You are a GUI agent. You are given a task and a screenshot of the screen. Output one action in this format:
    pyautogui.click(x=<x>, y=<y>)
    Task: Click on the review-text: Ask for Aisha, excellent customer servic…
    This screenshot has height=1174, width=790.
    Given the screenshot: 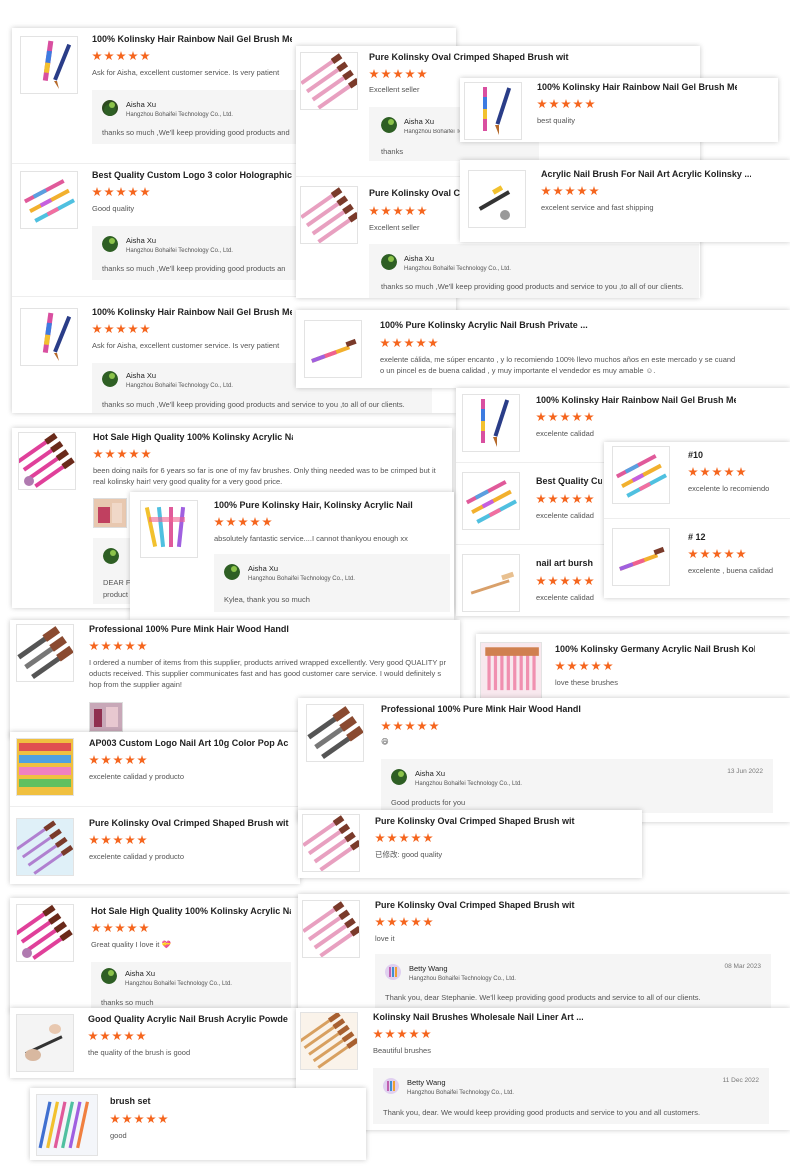 What is the action you would take?
    pyautogui.click(x=186, y=72)
    